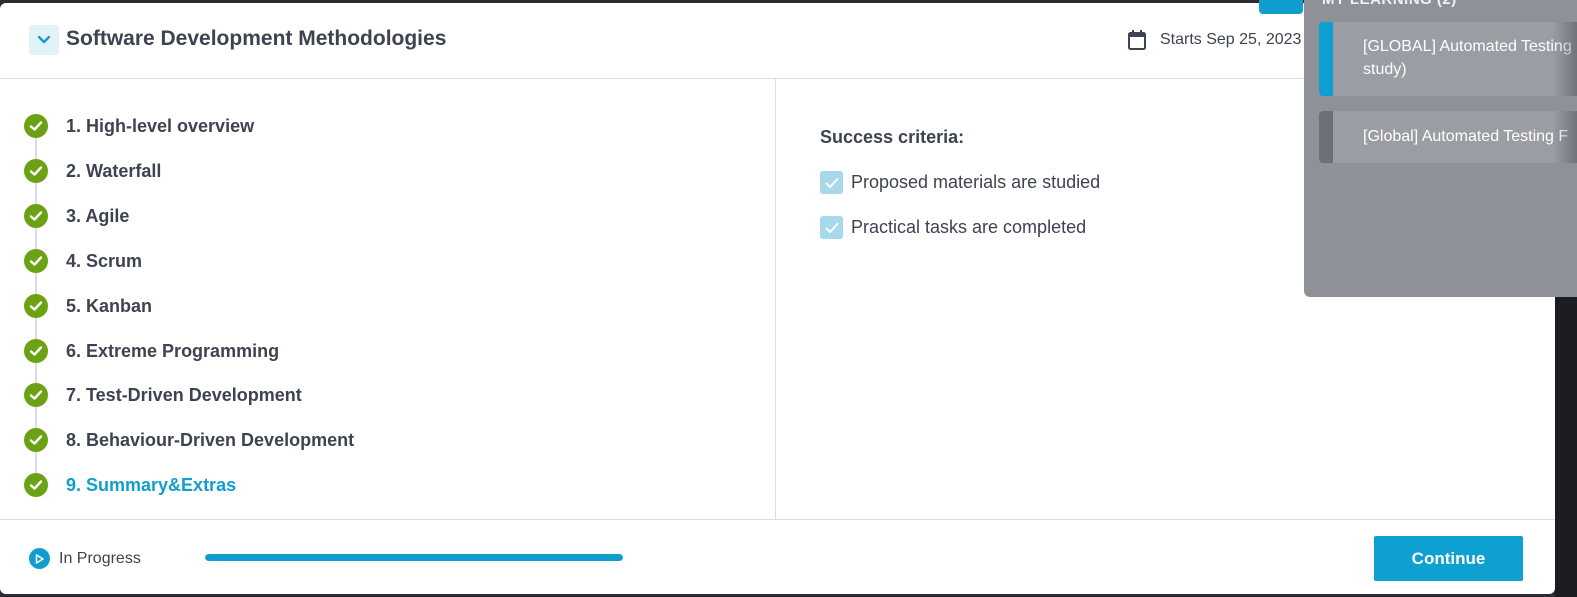 This screenshot has height=597, width=1577. Describe the element at coordinates (184, 394) in the screenshot. I see `module-label: 7. Test-Driven Development` at that location.